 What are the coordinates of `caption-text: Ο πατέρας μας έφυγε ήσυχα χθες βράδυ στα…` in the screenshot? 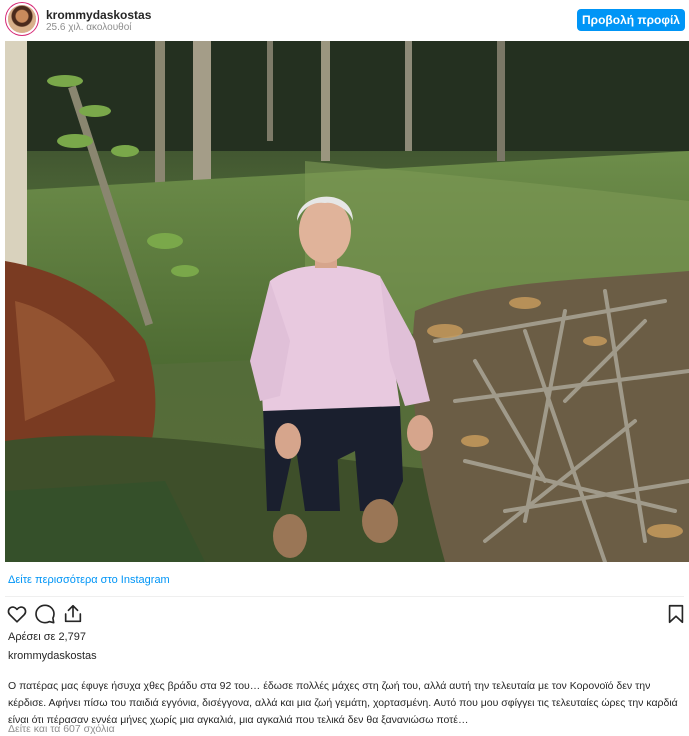 It's located at (343, 703).